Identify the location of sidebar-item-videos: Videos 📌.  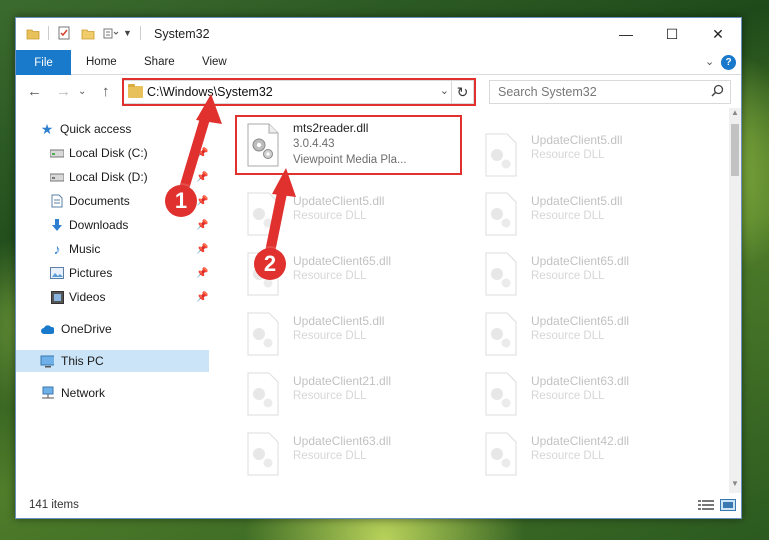
(112, 297).